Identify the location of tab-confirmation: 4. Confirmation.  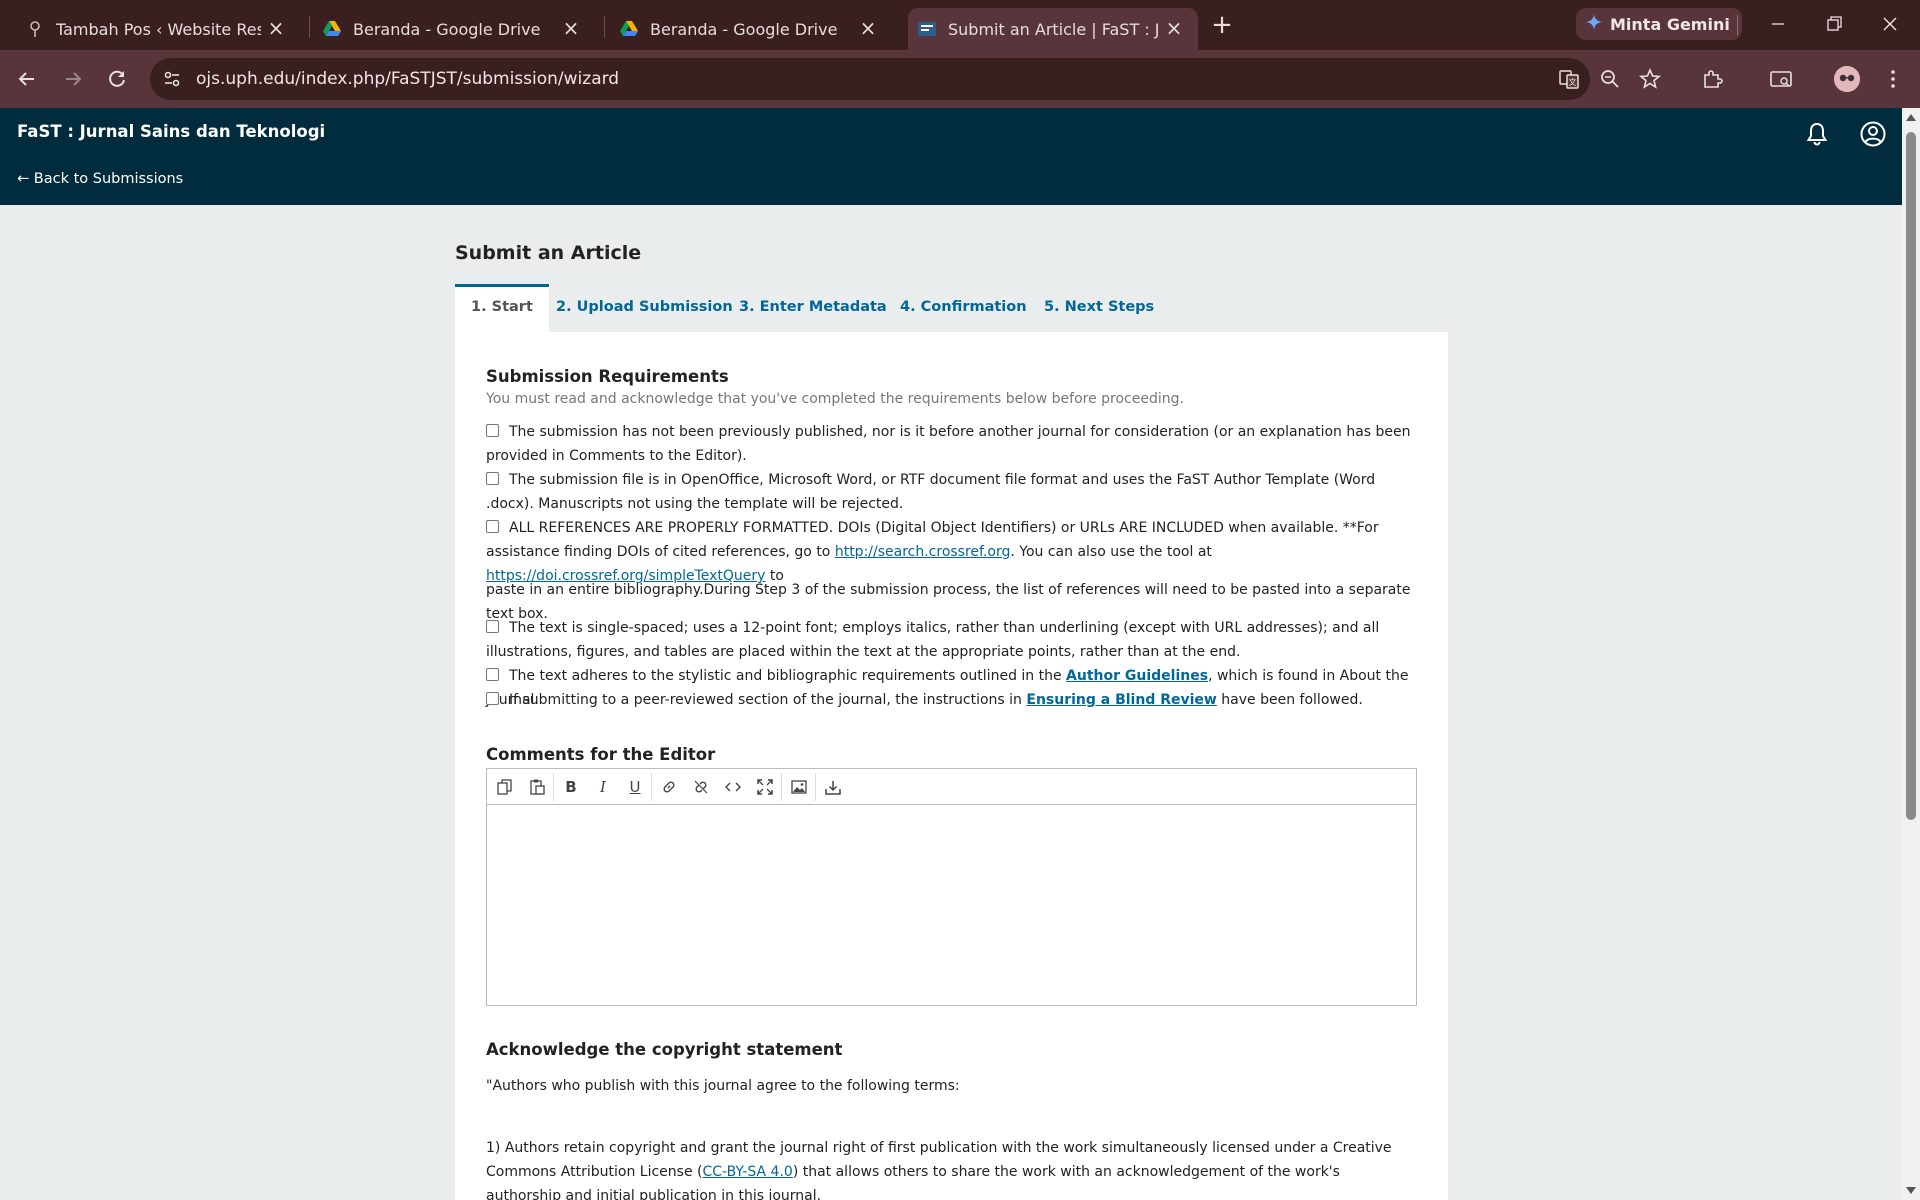
(963, 308).